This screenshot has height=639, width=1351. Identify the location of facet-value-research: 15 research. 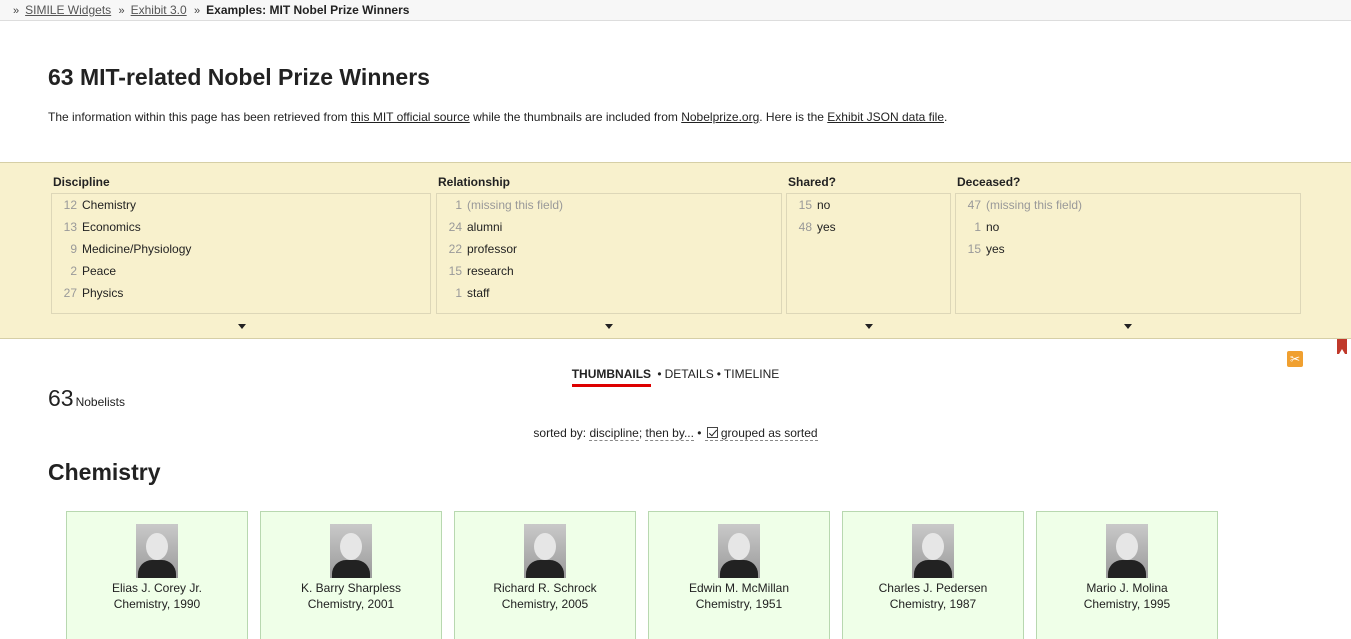
(609, 273).